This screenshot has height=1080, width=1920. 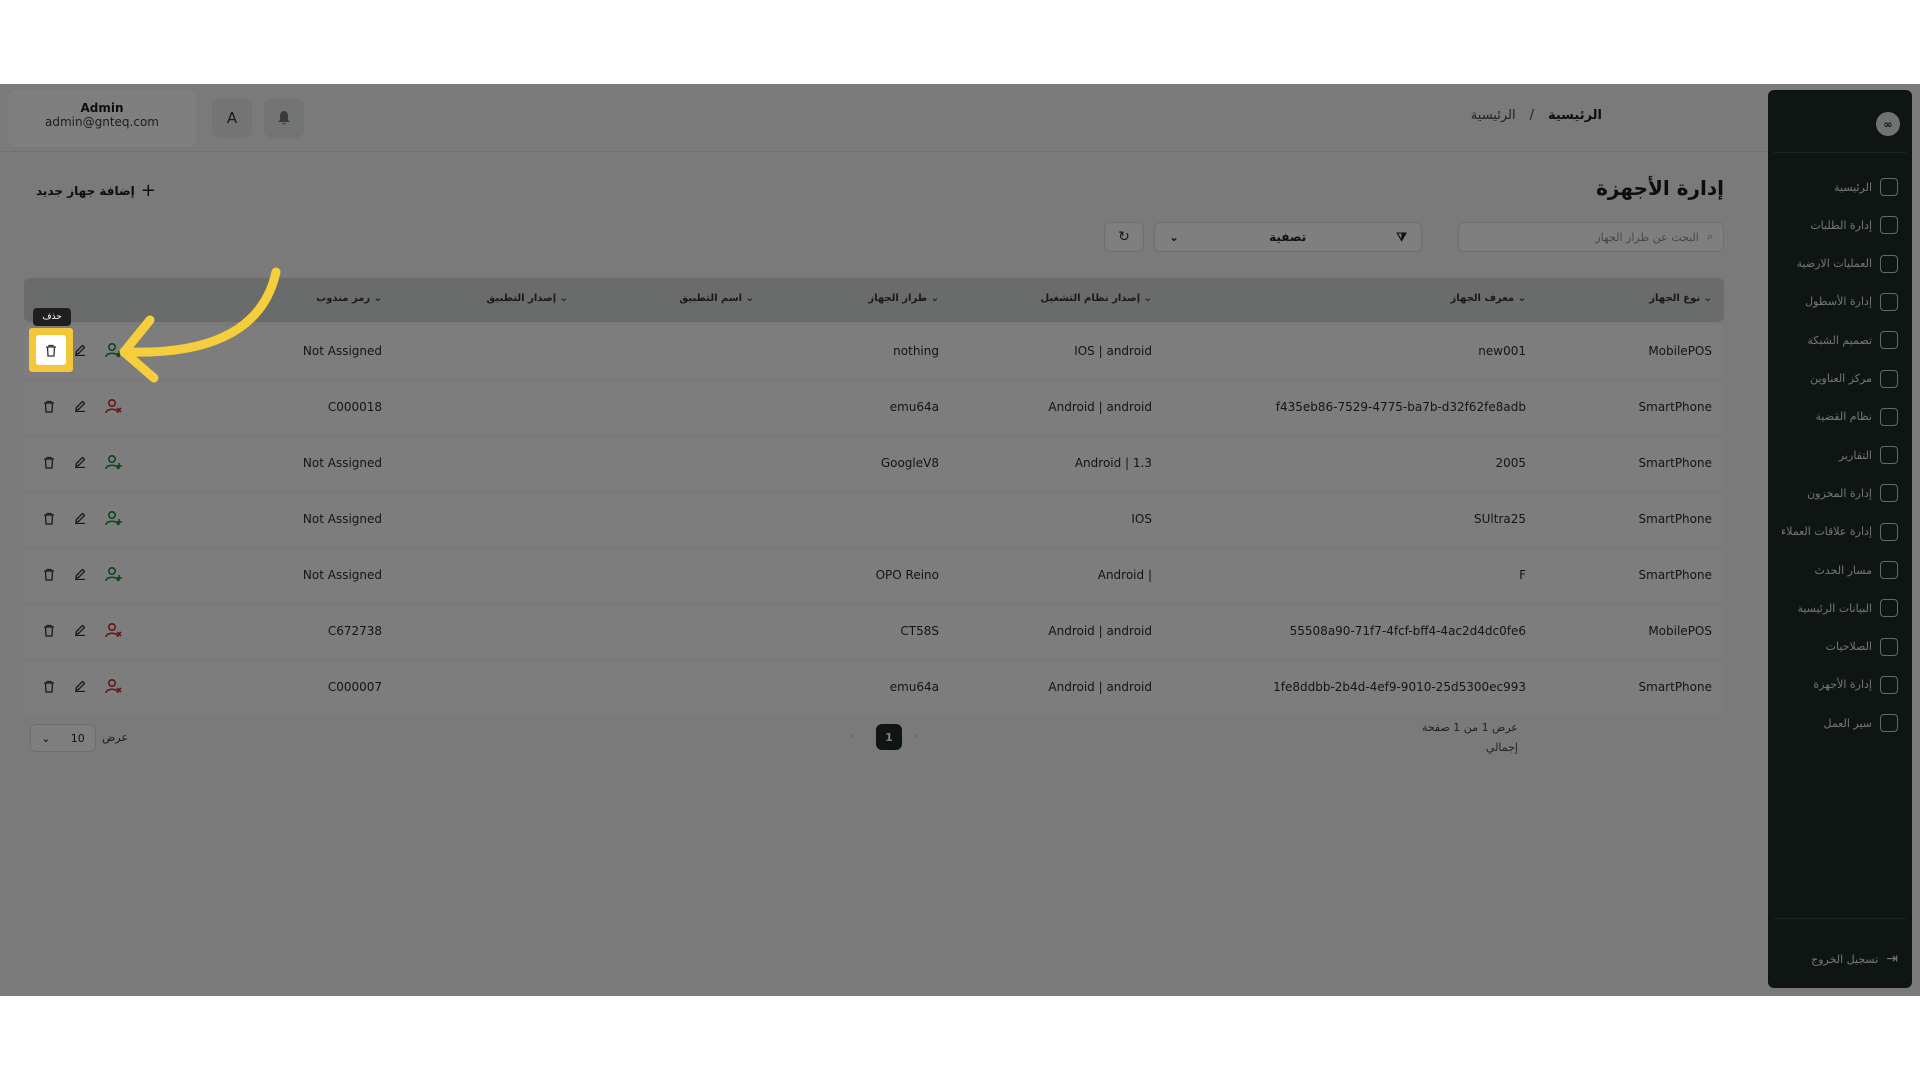 I want to click on header-rep-code: رمز مندوب ⌄, so click(x=349, y=298).